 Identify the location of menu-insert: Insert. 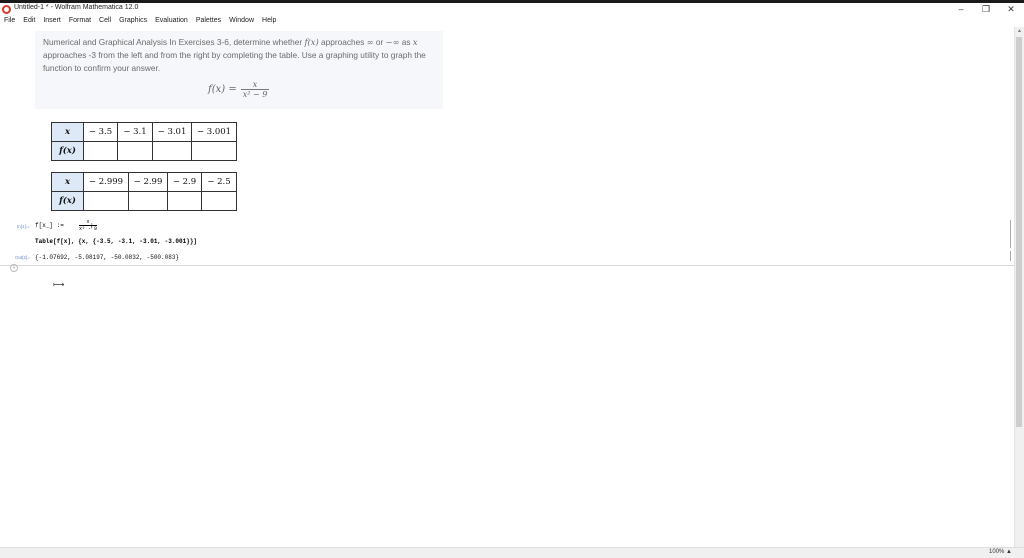
(52, 21).